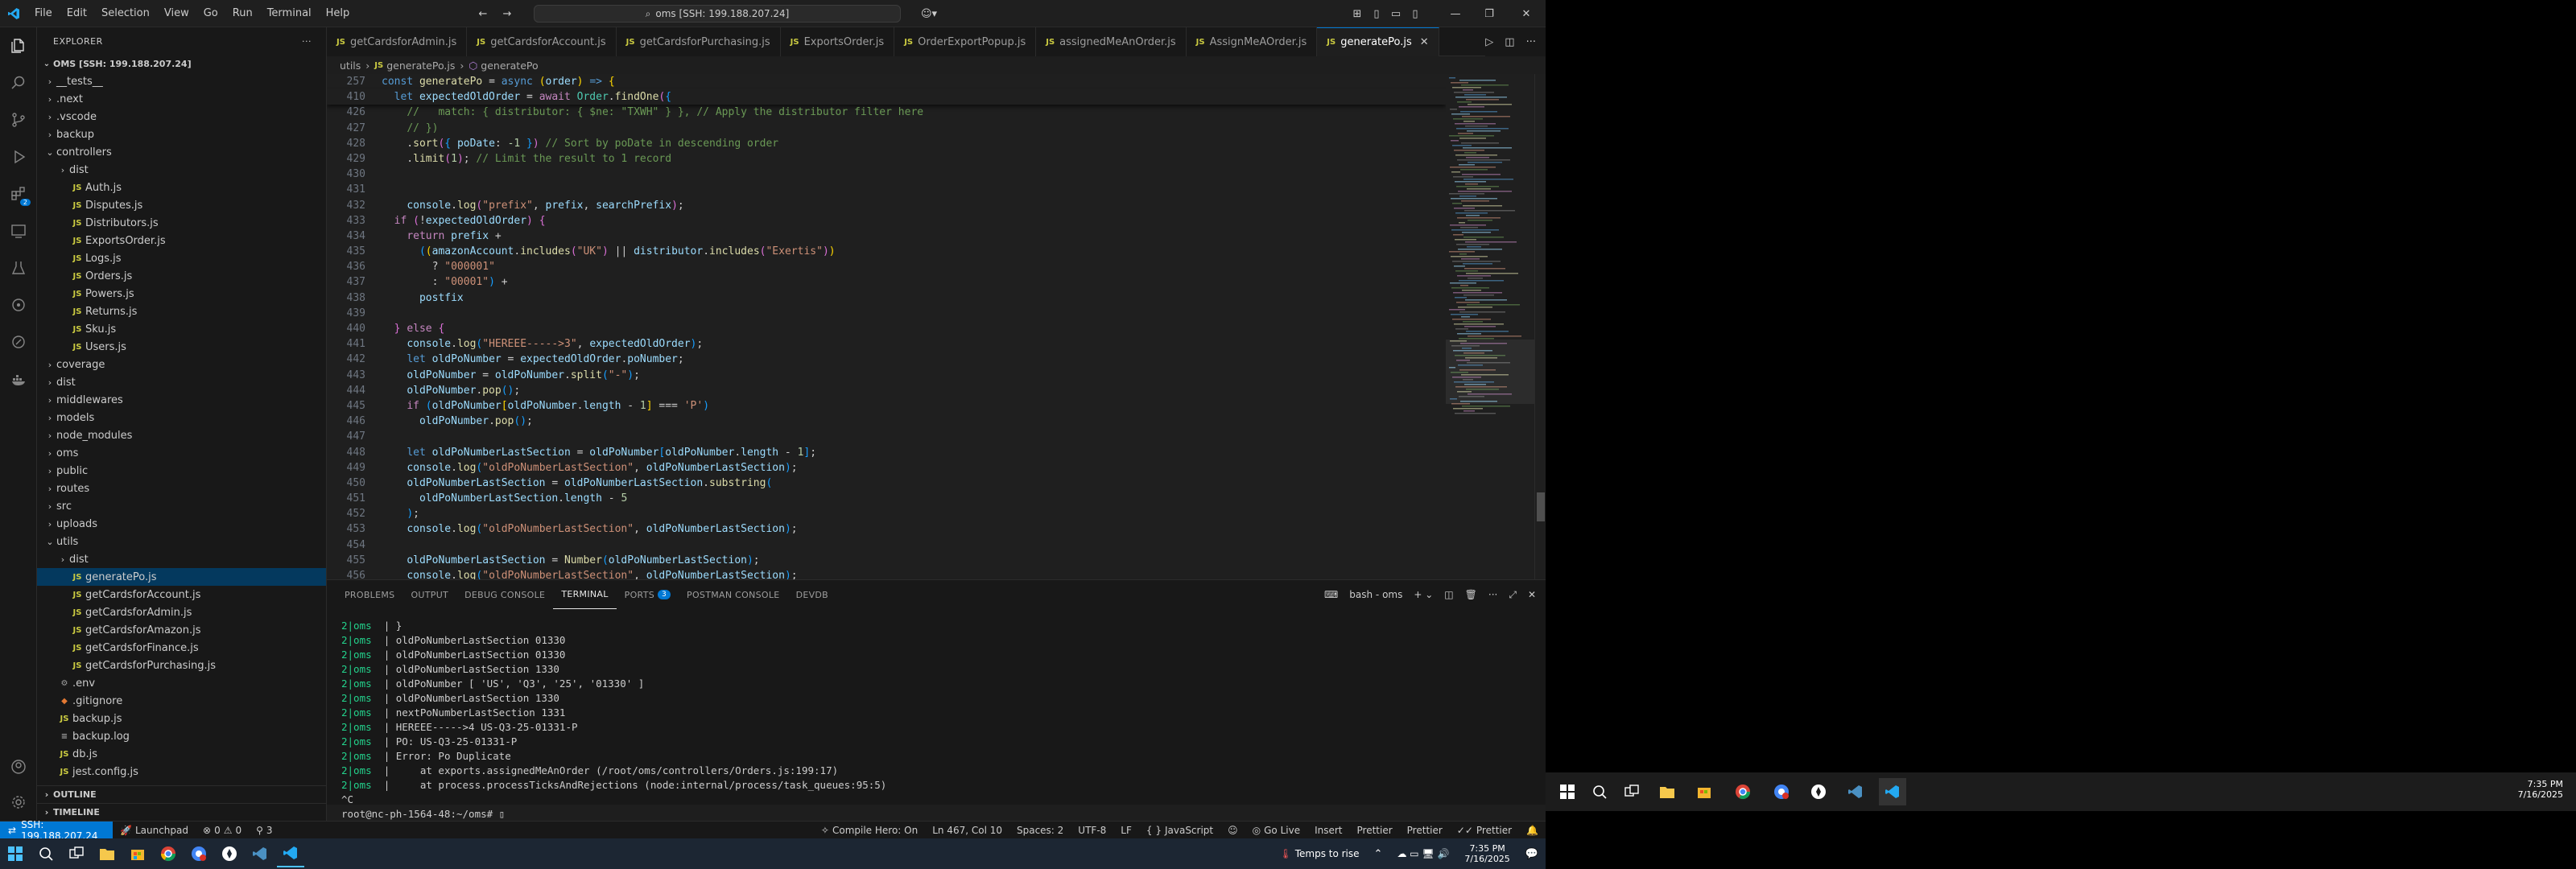  What do you see at coordinates (181, 418) in the screenshot?
I see `tree-folder: › models` at bounding box center [181, 418].